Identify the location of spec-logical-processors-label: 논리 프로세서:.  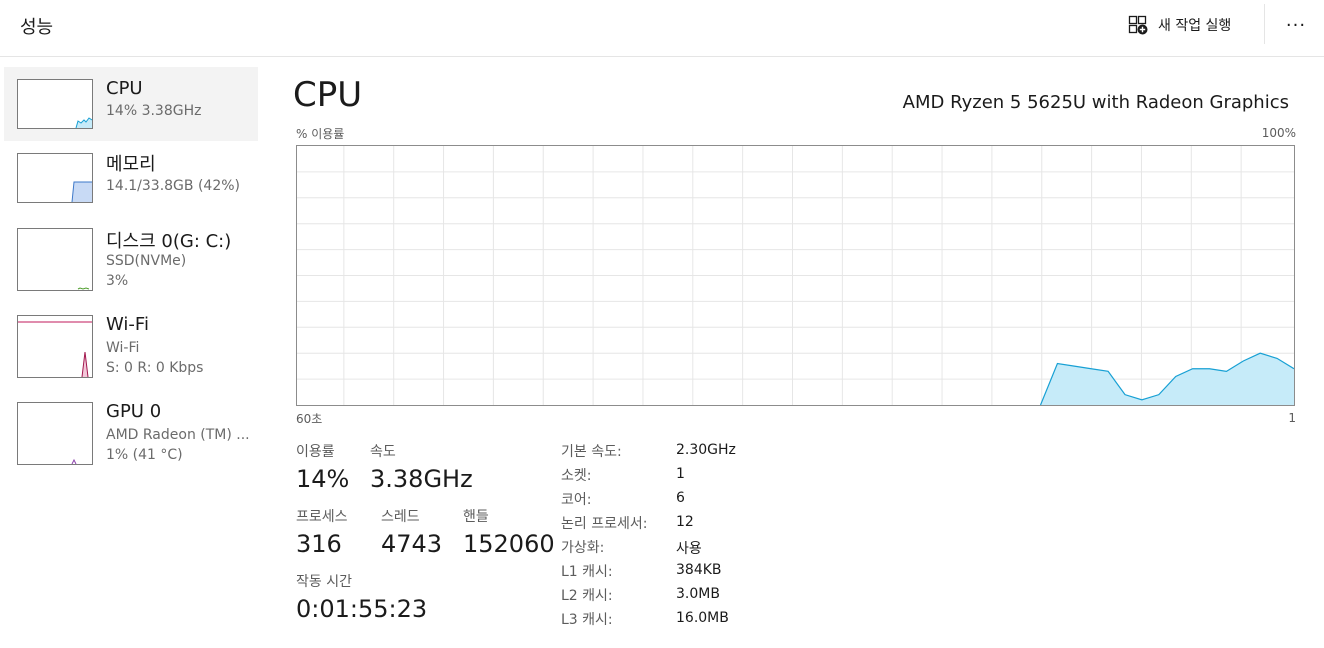
(604, 524).